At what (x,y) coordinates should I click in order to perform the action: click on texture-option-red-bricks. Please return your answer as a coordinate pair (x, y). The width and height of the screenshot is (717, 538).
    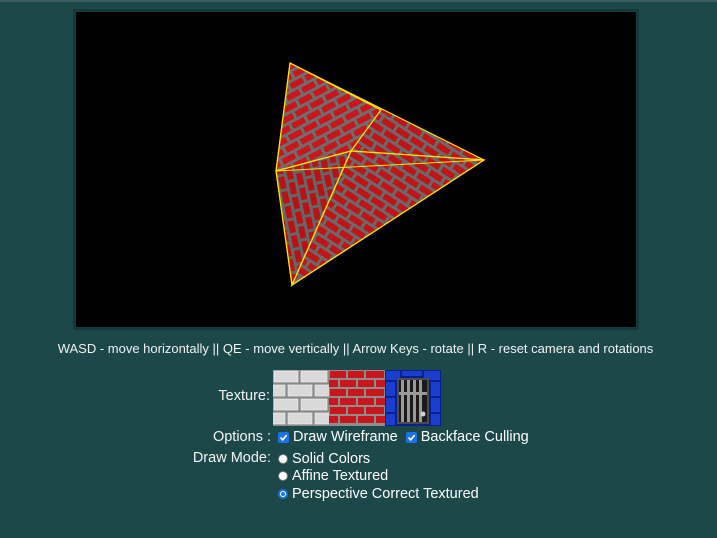
    Looking at the image, I should click on (357, 398).